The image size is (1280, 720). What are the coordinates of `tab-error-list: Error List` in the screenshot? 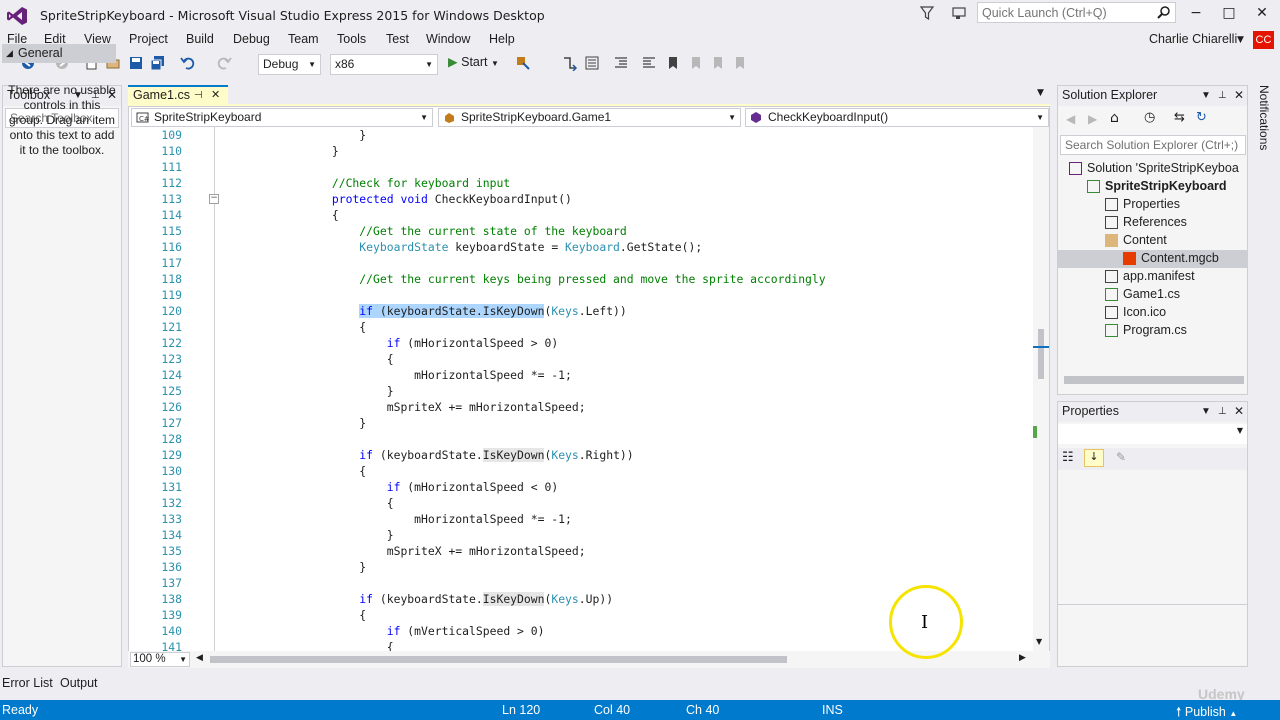 It's located at (27, 683).